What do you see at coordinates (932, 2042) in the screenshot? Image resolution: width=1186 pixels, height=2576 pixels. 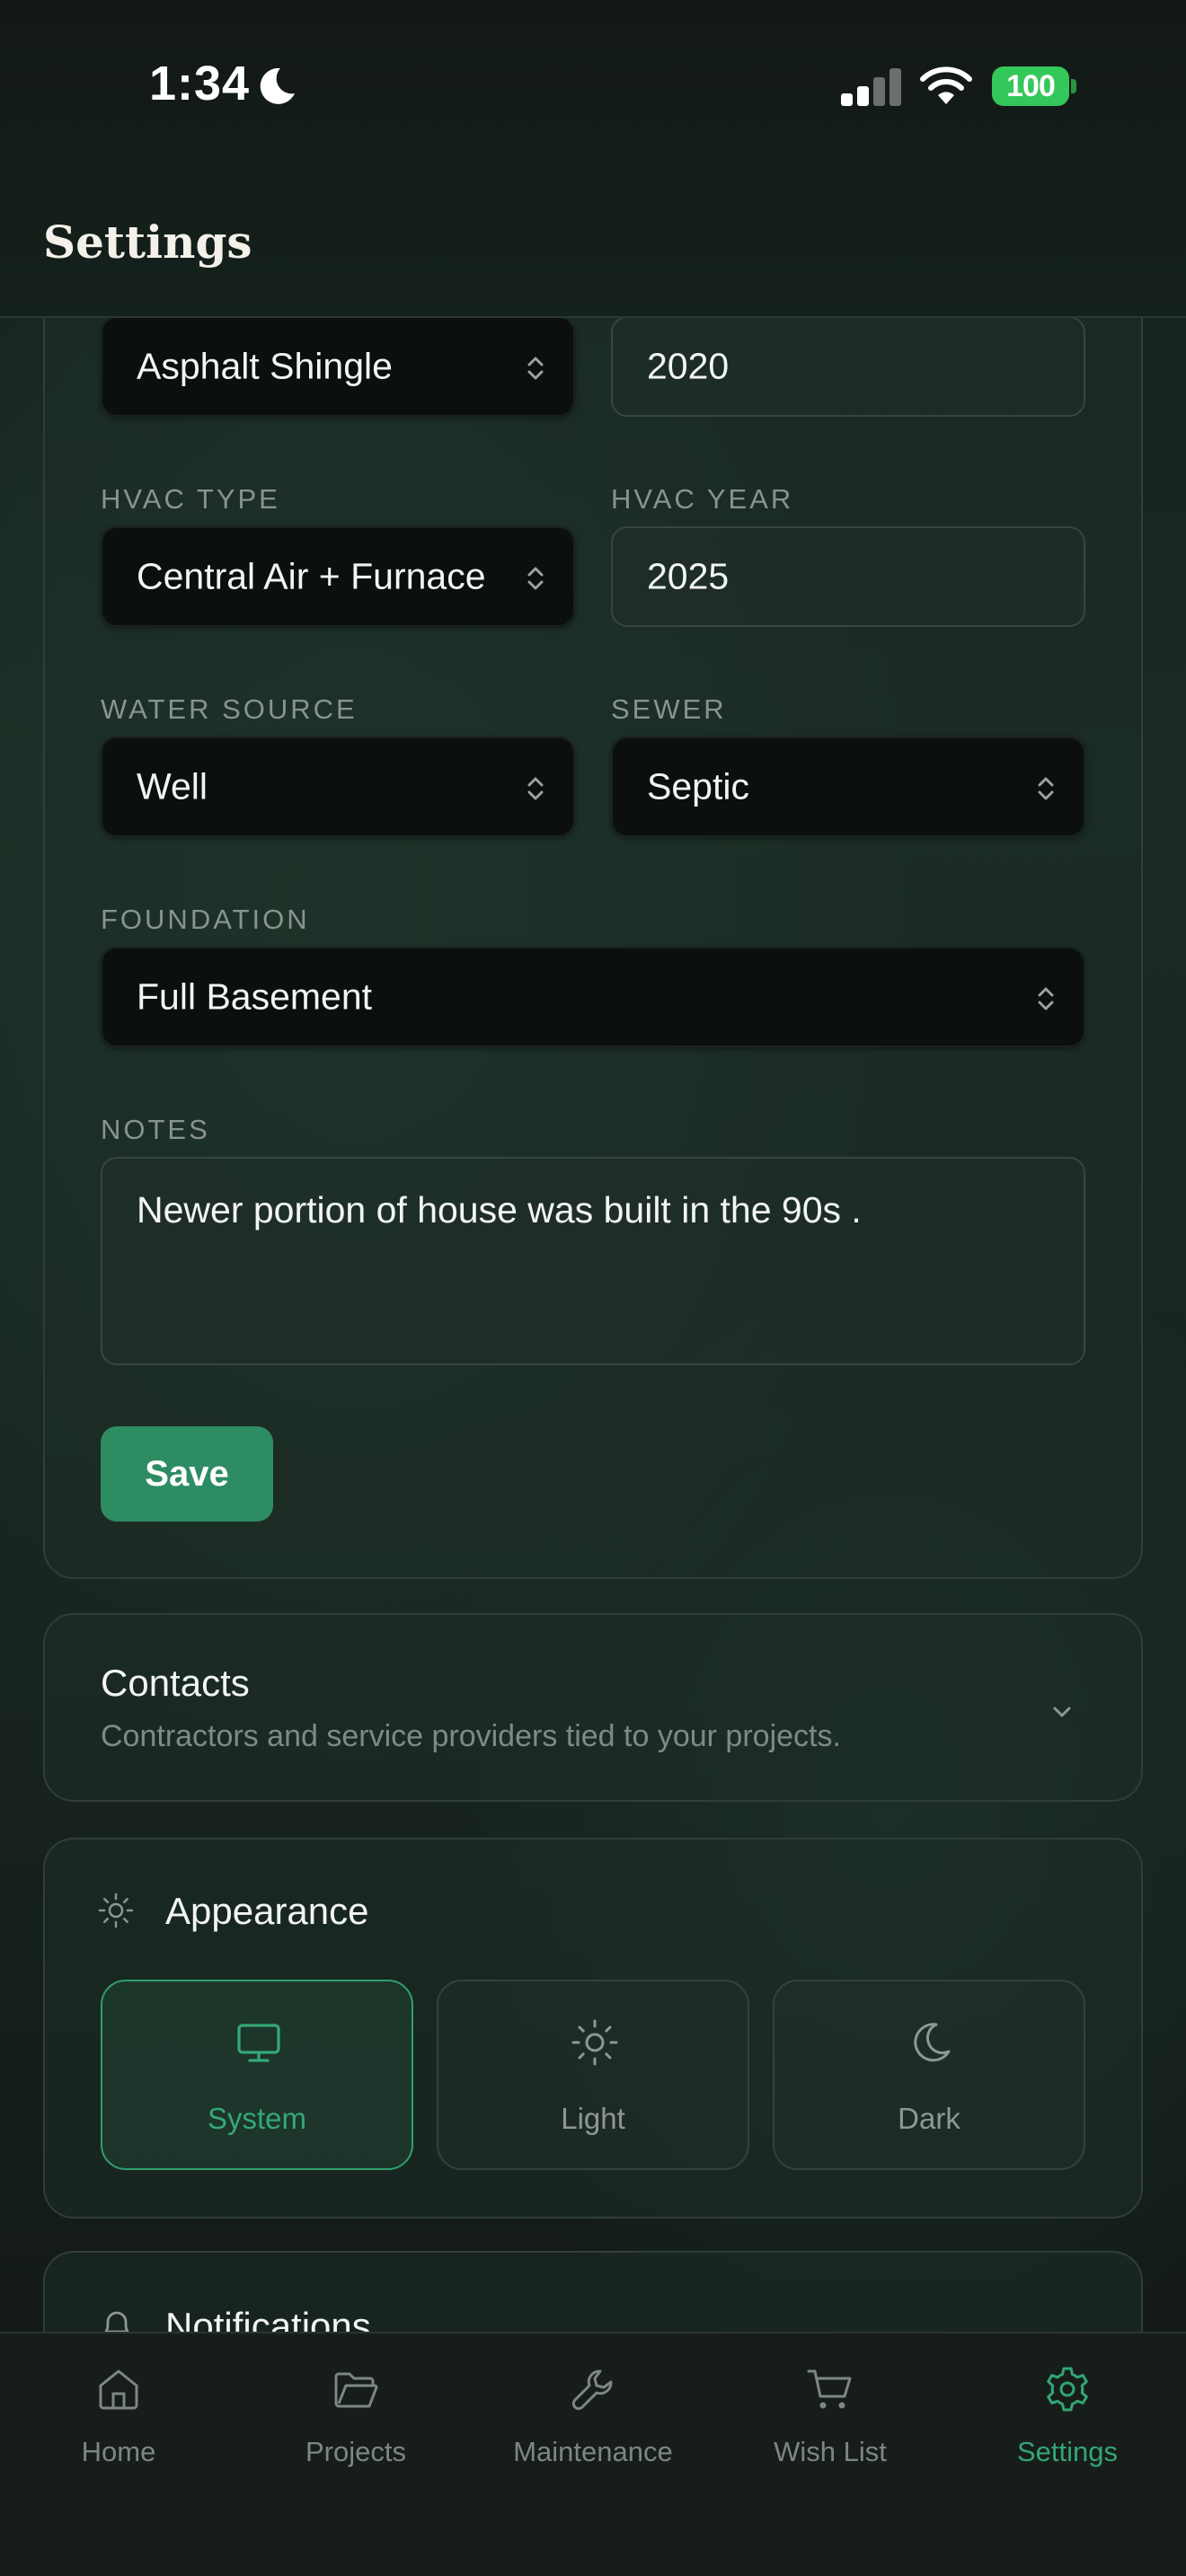 I see `moon-icon` at bounding box center [932, 2042].